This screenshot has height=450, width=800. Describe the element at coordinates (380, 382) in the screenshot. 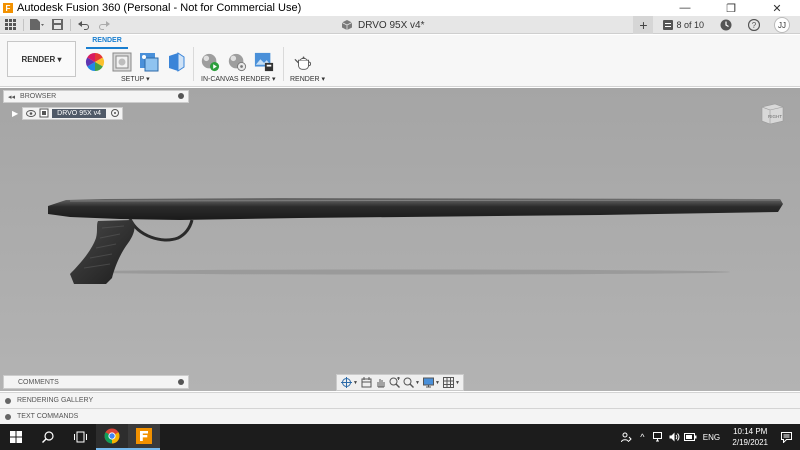

I see `pan-icon` at that location.